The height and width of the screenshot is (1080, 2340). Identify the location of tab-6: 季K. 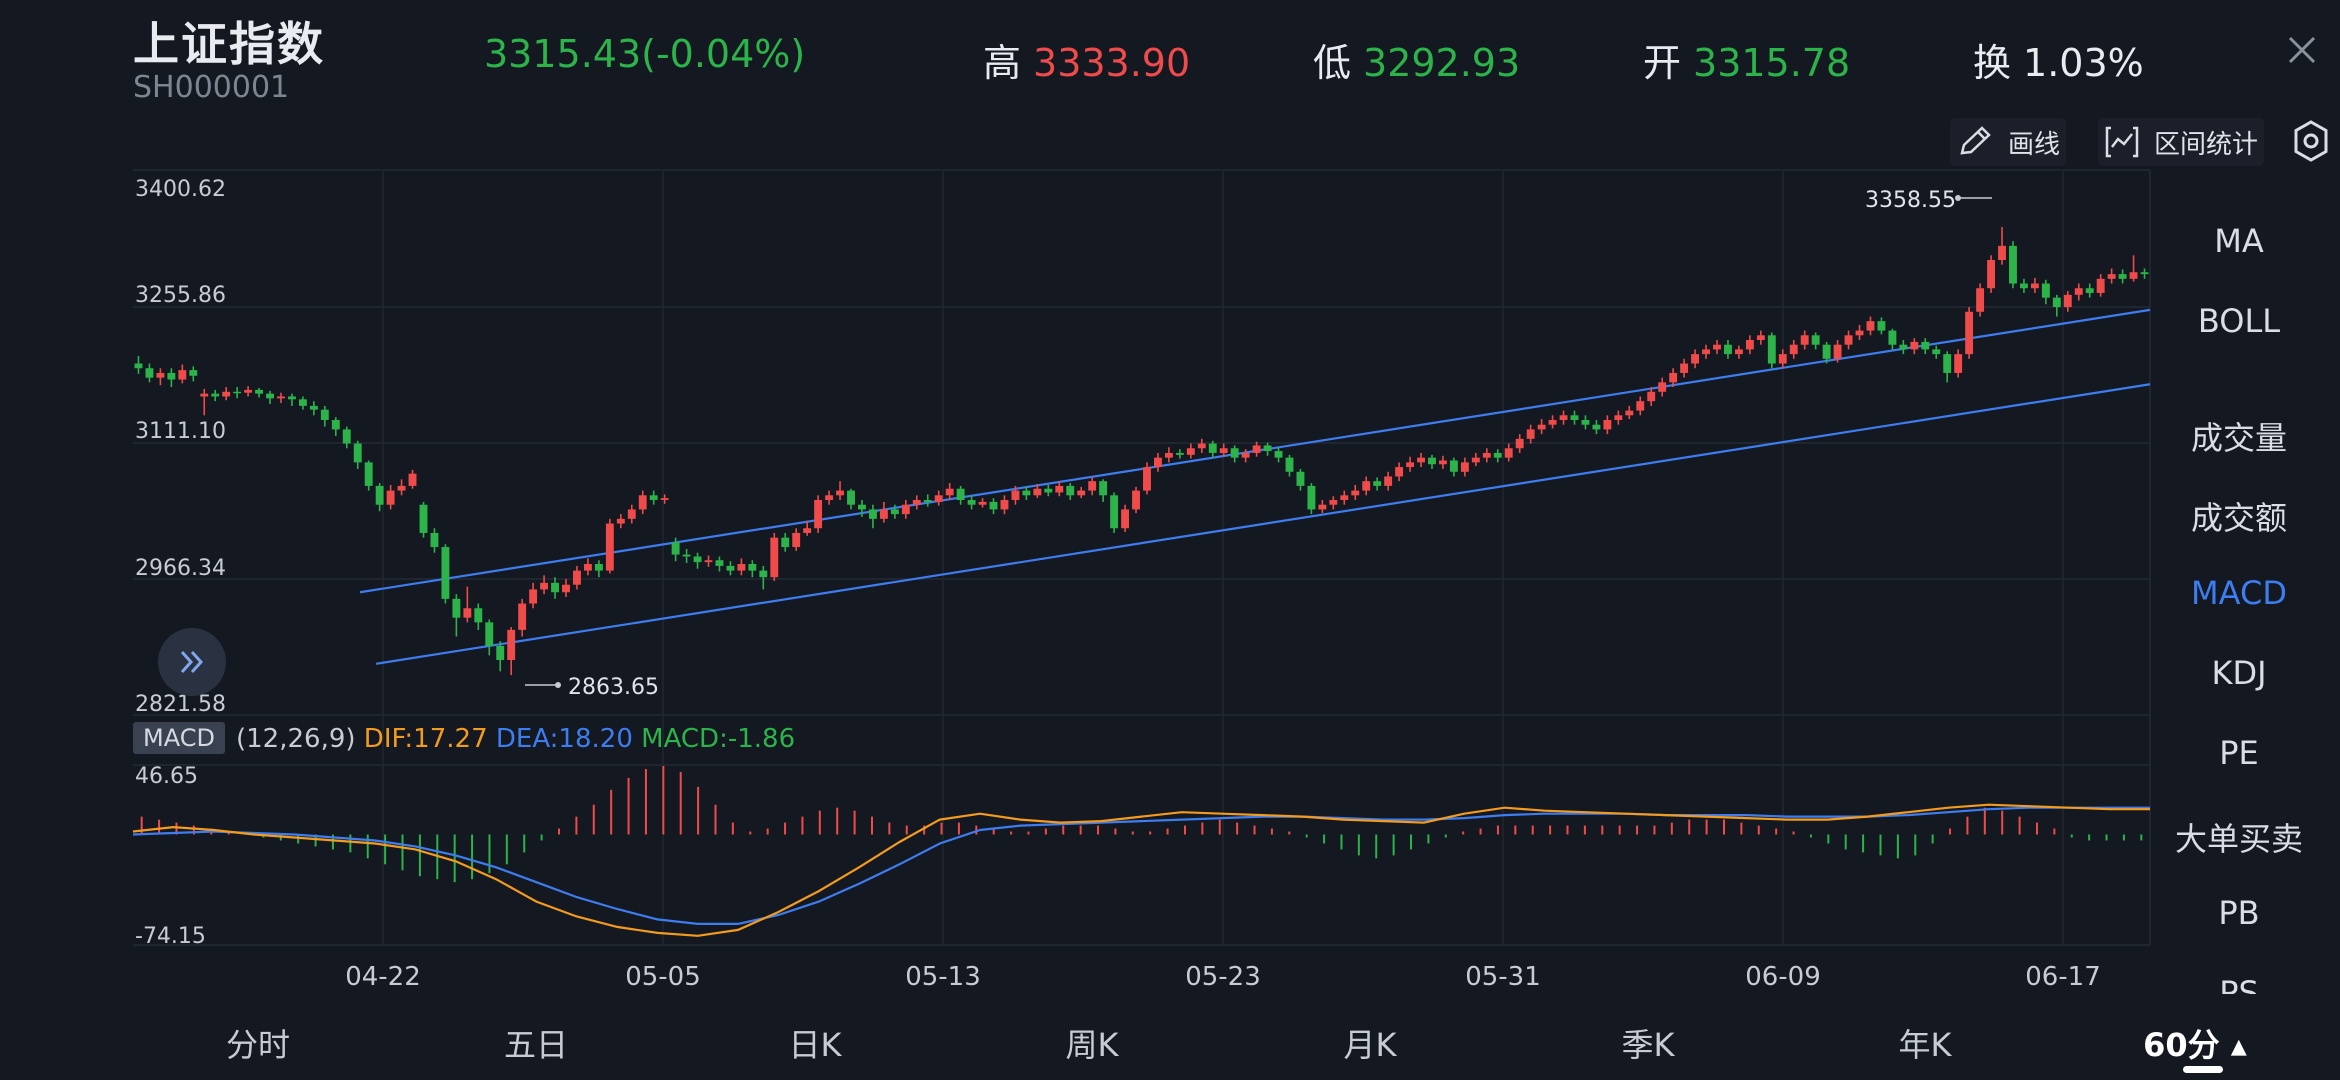
(1648, 1043).